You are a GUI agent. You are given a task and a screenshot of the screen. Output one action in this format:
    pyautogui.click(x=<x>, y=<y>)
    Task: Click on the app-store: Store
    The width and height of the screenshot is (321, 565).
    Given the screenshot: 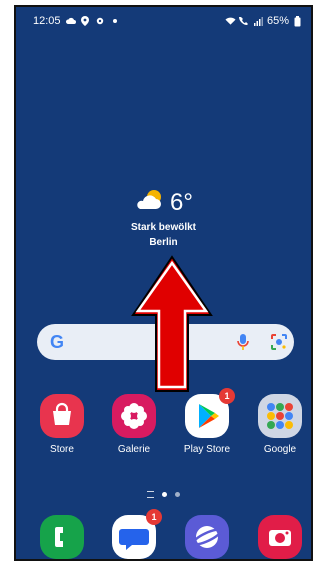 What is the action you would take?
    pyautogui.click(x=62, y=424)
    